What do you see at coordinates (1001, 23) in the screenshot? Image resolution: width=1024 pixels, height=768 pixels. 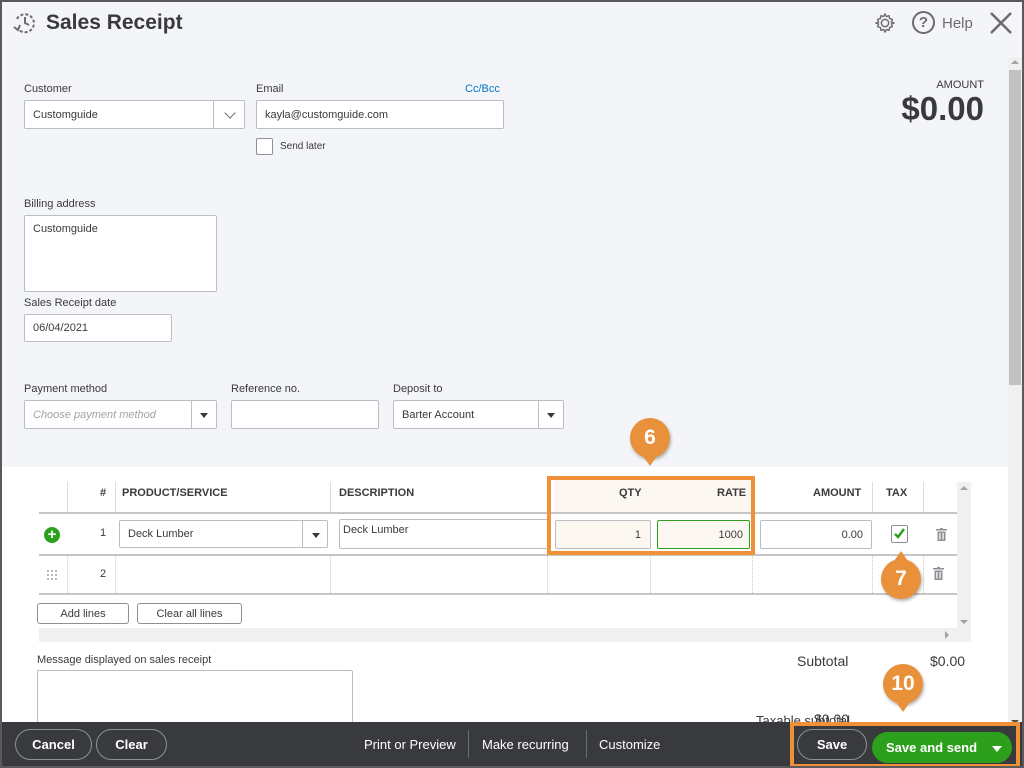 I see `close-icon` at bounding box center [1001, 23].